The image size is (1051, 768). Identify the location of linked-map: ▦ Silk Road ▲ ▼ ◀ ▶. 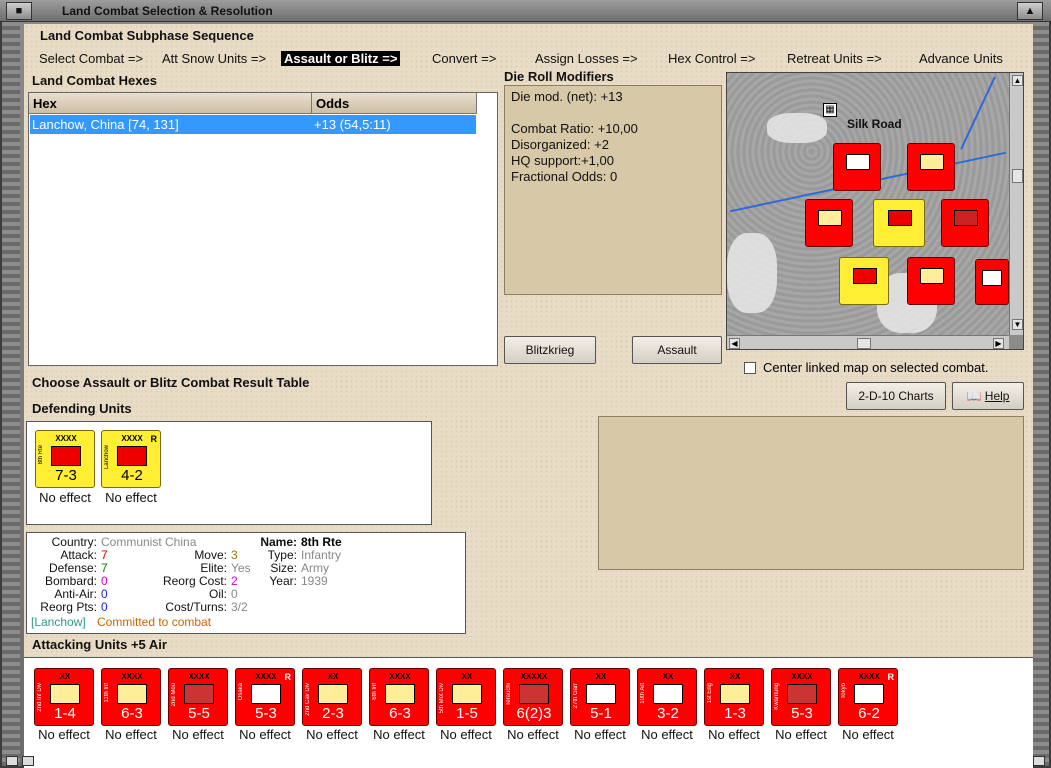
(875, 211).